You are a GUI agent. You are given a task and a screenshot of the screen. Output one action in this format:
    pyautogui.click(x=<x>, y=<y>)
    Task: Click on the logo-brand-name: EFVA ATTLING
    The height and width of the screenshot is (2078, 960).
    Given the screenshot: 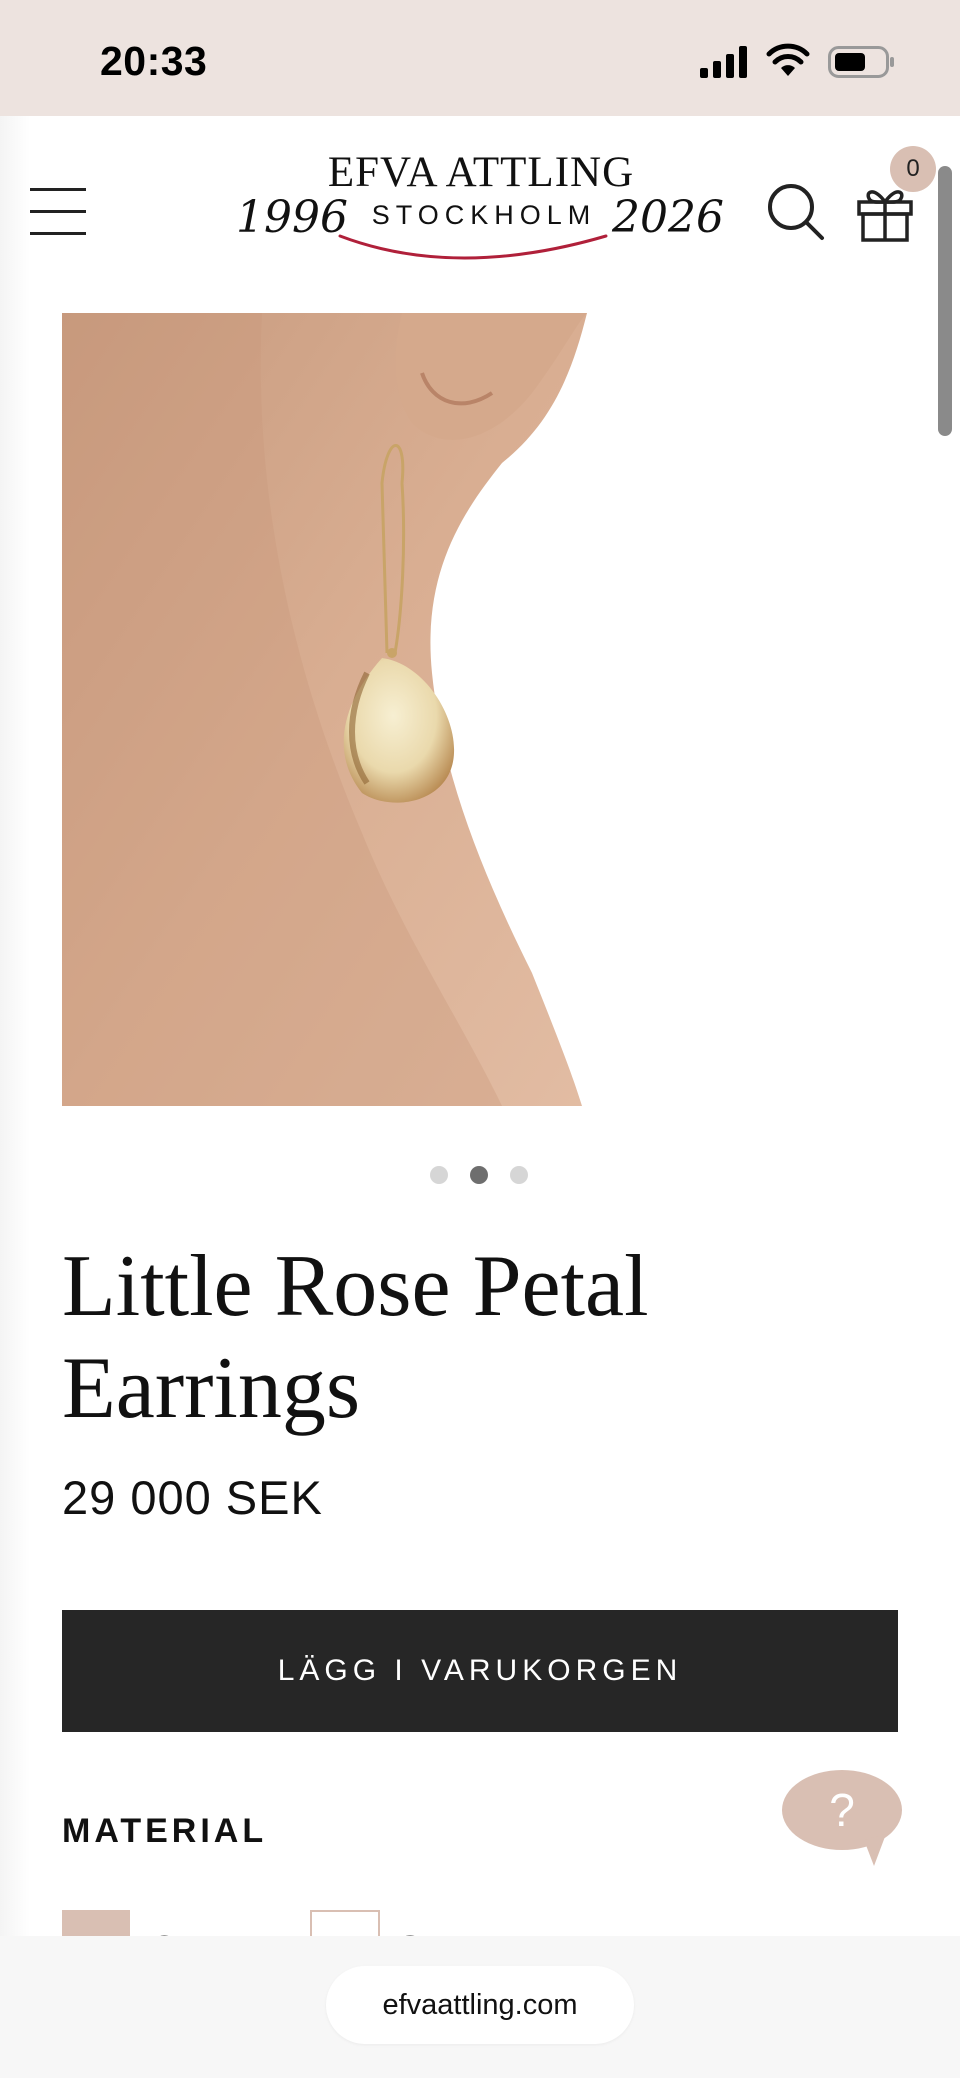 What is the action you would take?
    pyautogui.click(x=481, y=172)
    